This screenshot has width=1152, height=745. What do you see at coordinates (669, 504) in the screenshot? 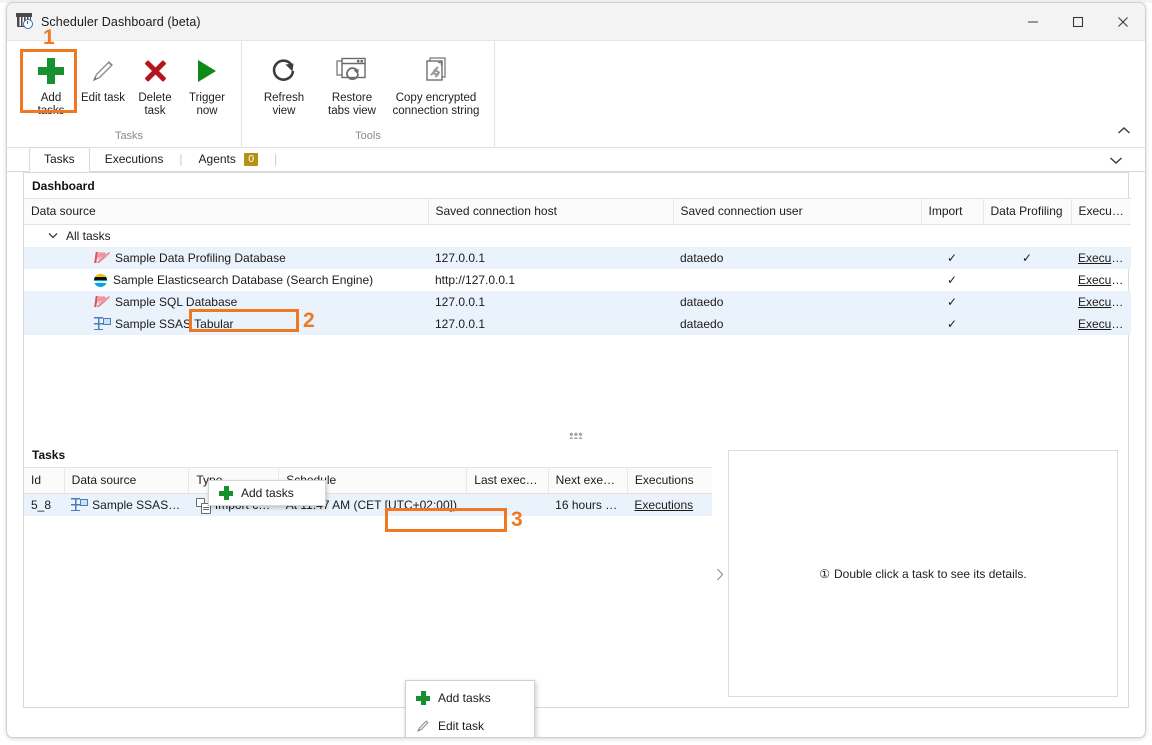
I see `task-executions-link: Executions` at bounding box center [669, 504].